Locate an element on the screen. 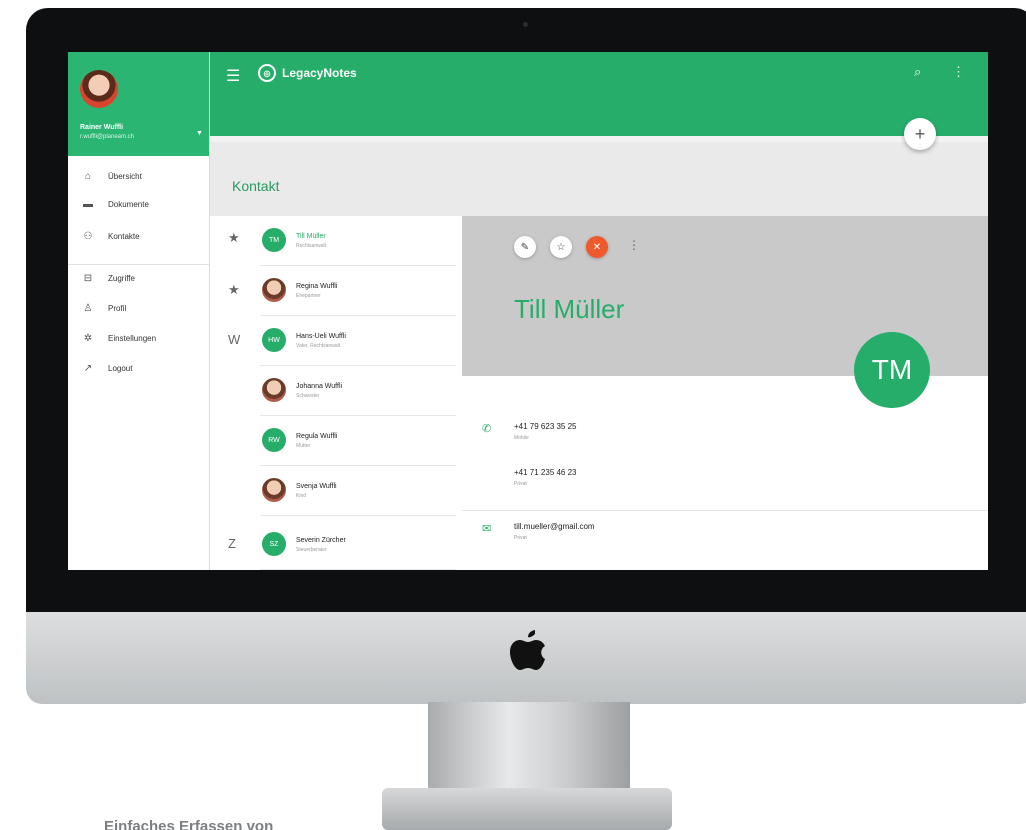  app-name: LegacyNotes is located at coordinates (319, 73).